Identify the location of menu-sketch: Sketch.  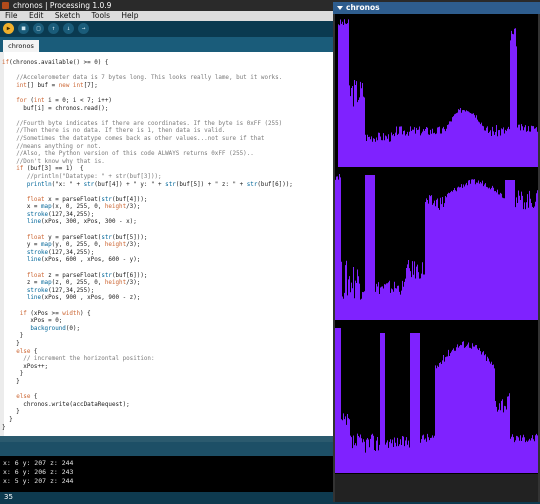
(67, 16).